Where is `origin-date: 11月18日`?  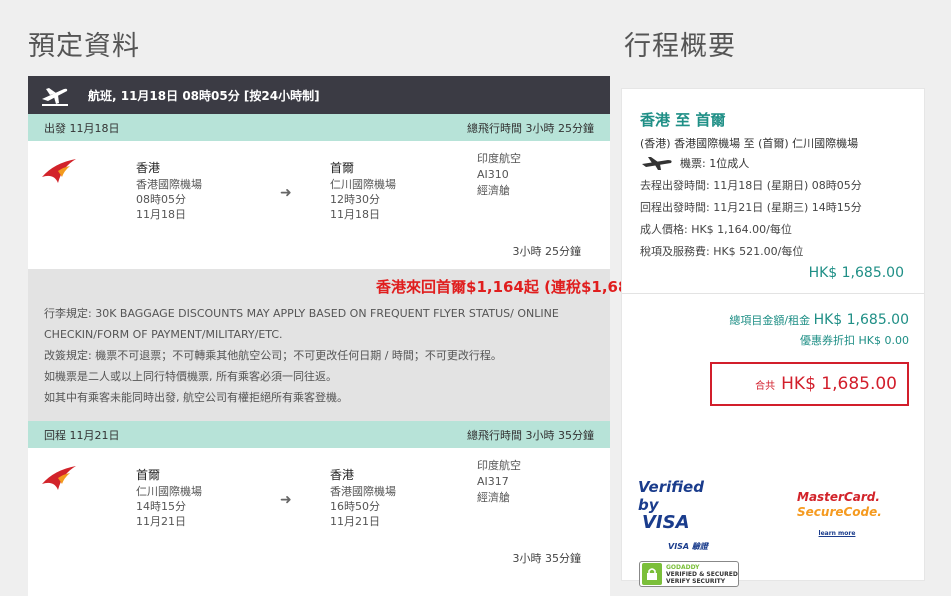 origin-date: 11月18日 is located at coordinates (161, 214).